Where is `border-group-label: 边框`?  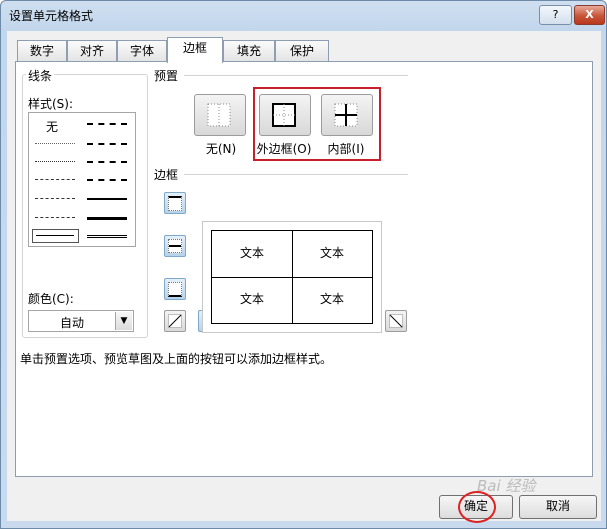 border-group-label: 边框 is located at coordinates (166, 174).